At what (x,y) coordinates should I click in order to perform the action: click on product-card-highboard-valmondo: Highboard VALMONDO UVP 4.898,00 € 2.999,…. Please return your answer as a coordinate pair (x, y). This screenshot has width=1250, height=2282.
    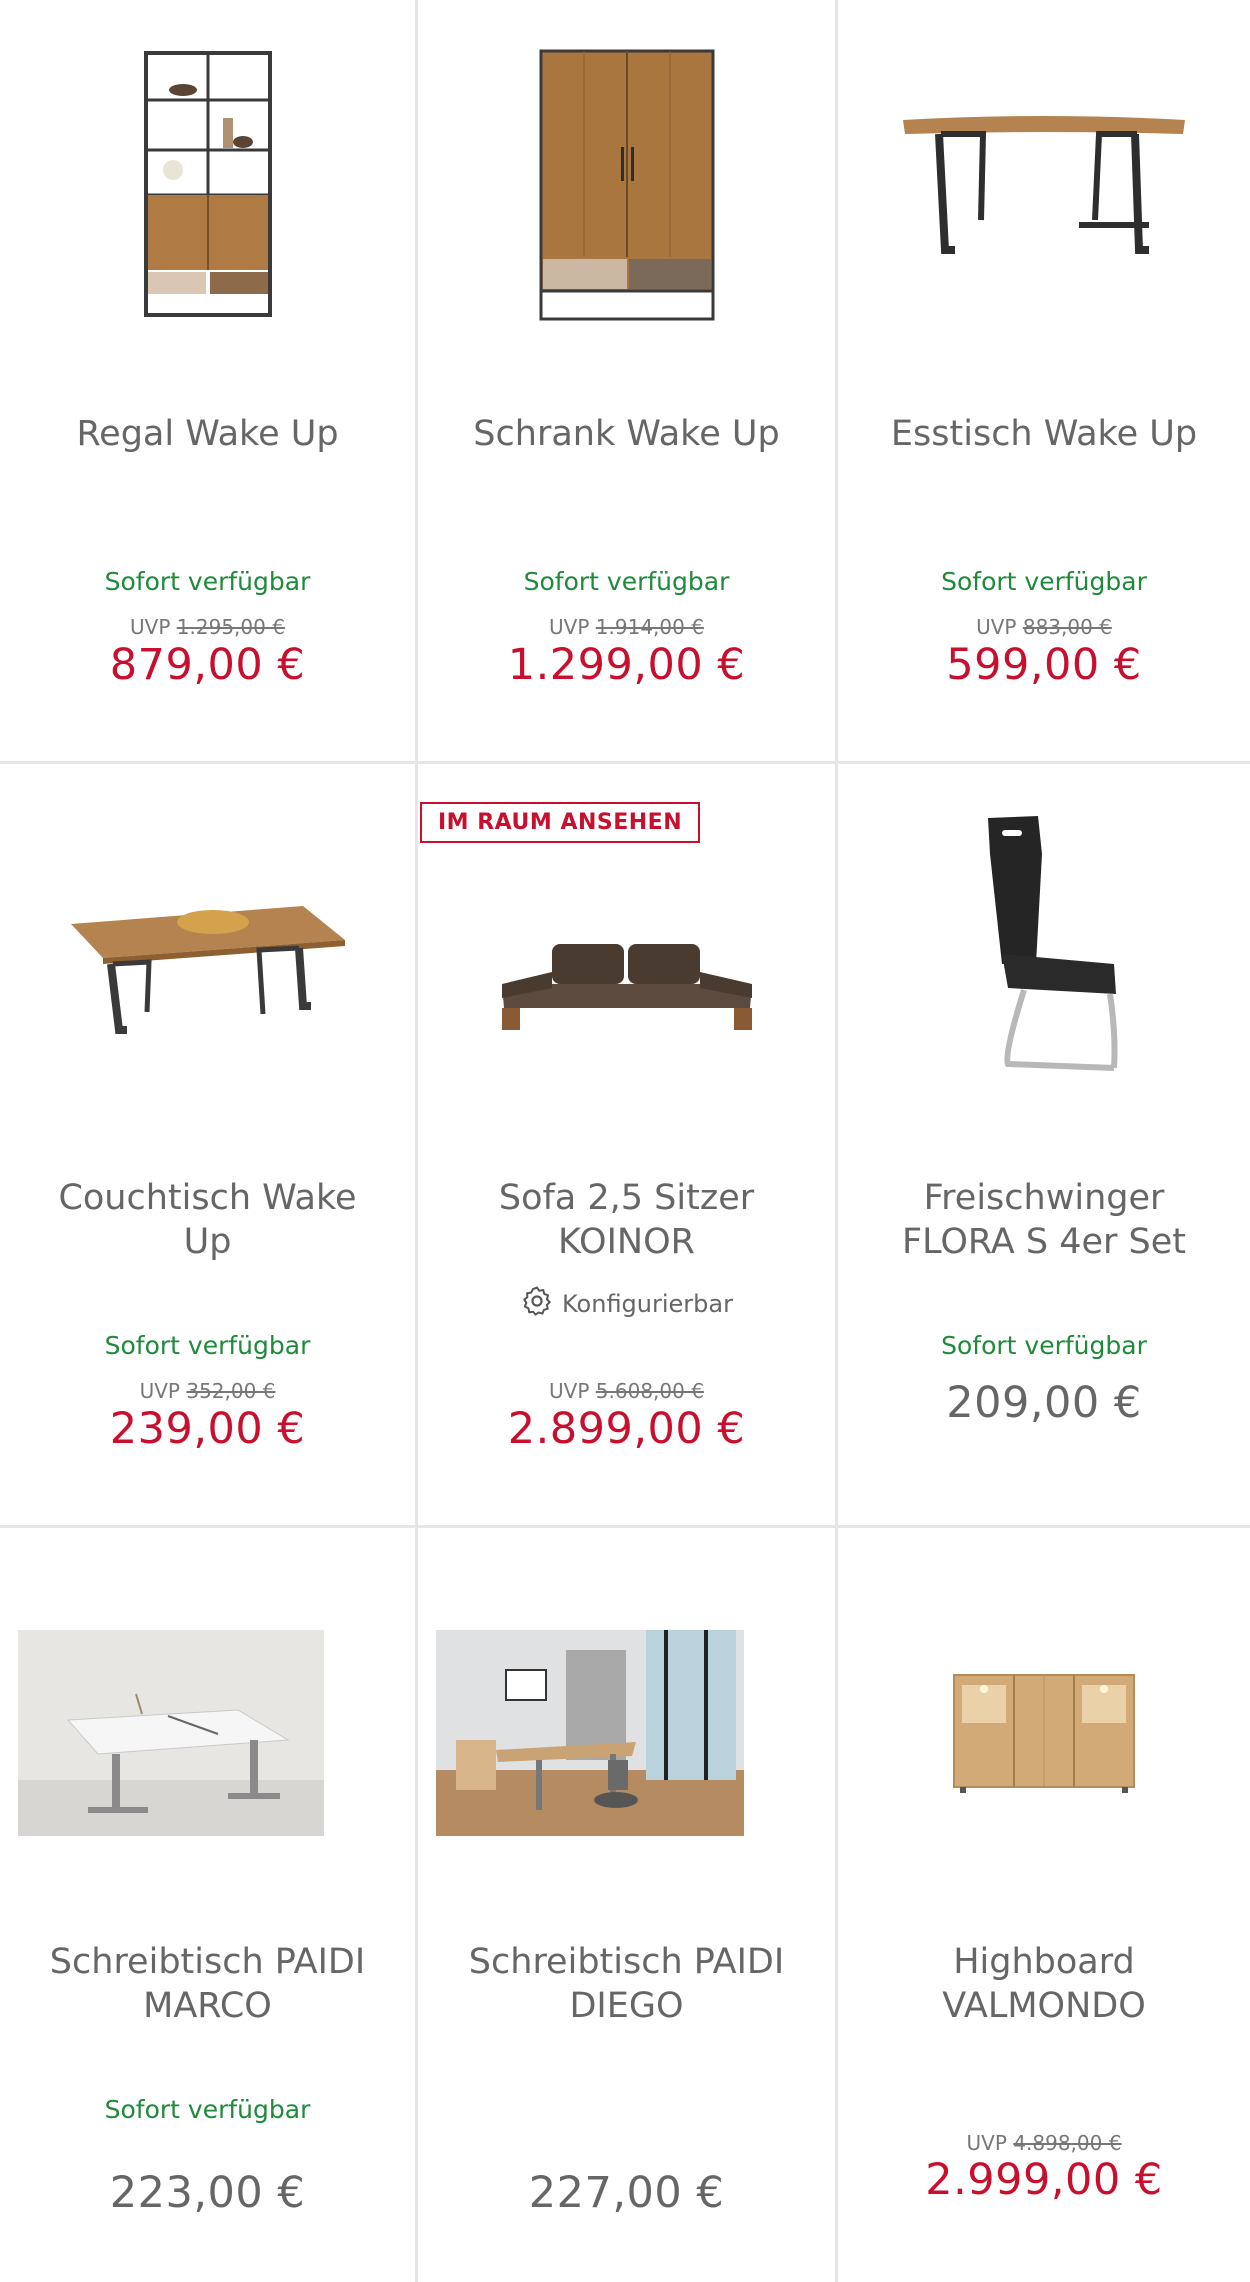
    Looking at the image, I should click on (1044, 1905).